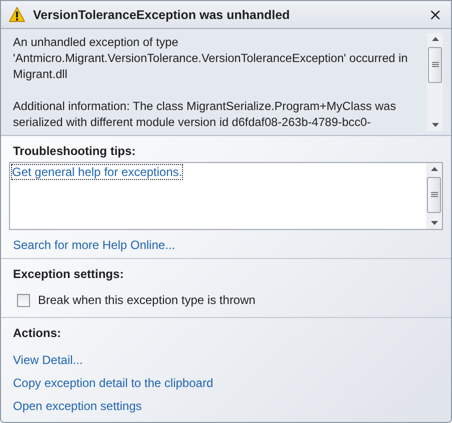 The image size is (452, 423). What do you see at coordinates (147, 300) in the screenshot?
I see `checkbox-label: Break when this exception type is thrown` at bounding box center [147, 300].